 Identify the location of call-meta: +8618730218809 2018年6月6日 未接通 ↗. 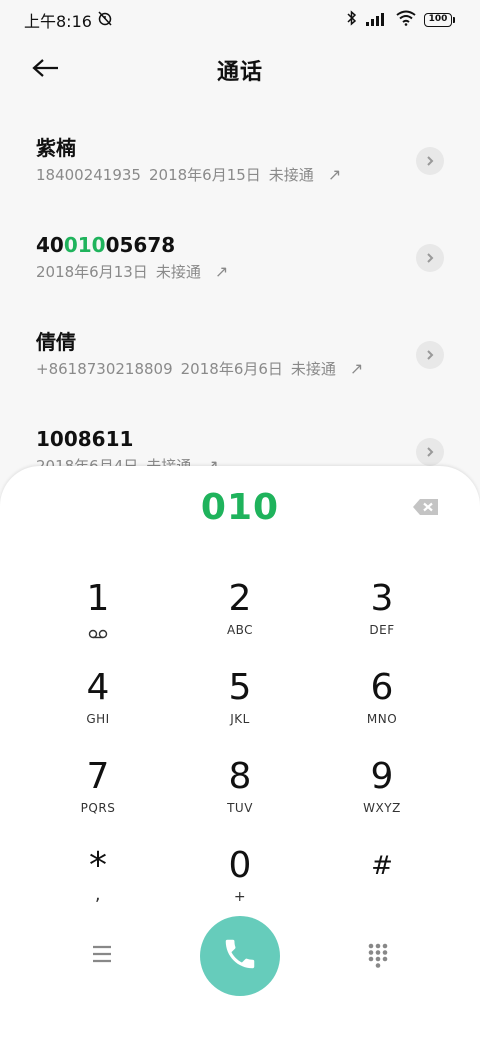
(240, 369).